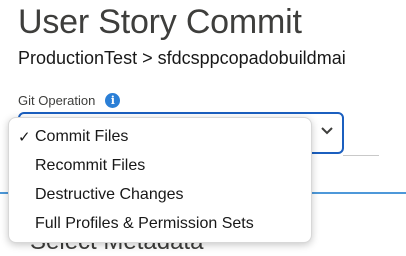 The width and height of the screenshot is (406, 256). Describe the element at coordinates (90, 165) in the screenshot. I see `option-label: Recommit Files` at that location.